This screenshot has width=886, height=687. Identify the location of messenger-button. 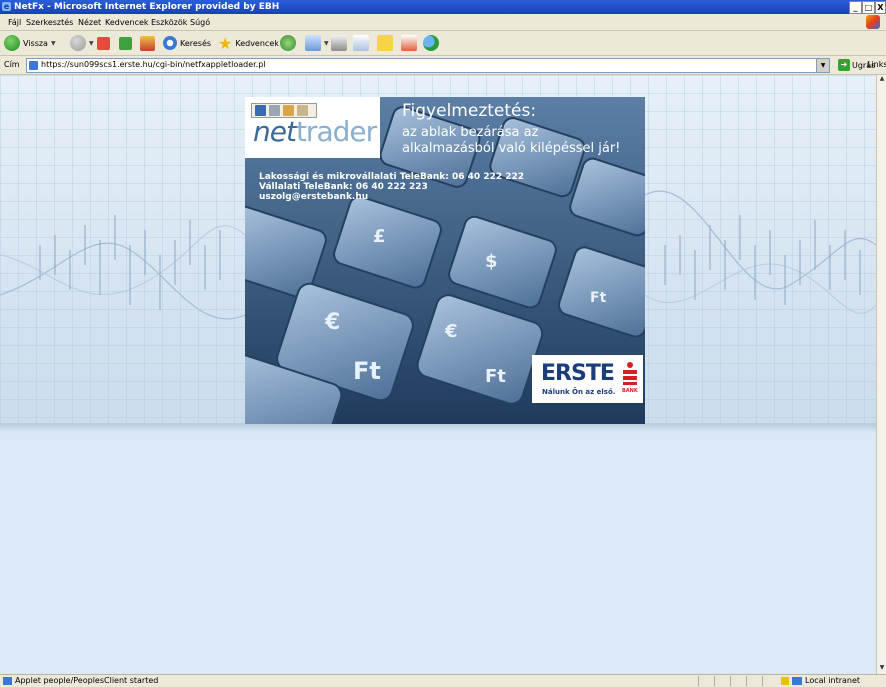
(431, 43).